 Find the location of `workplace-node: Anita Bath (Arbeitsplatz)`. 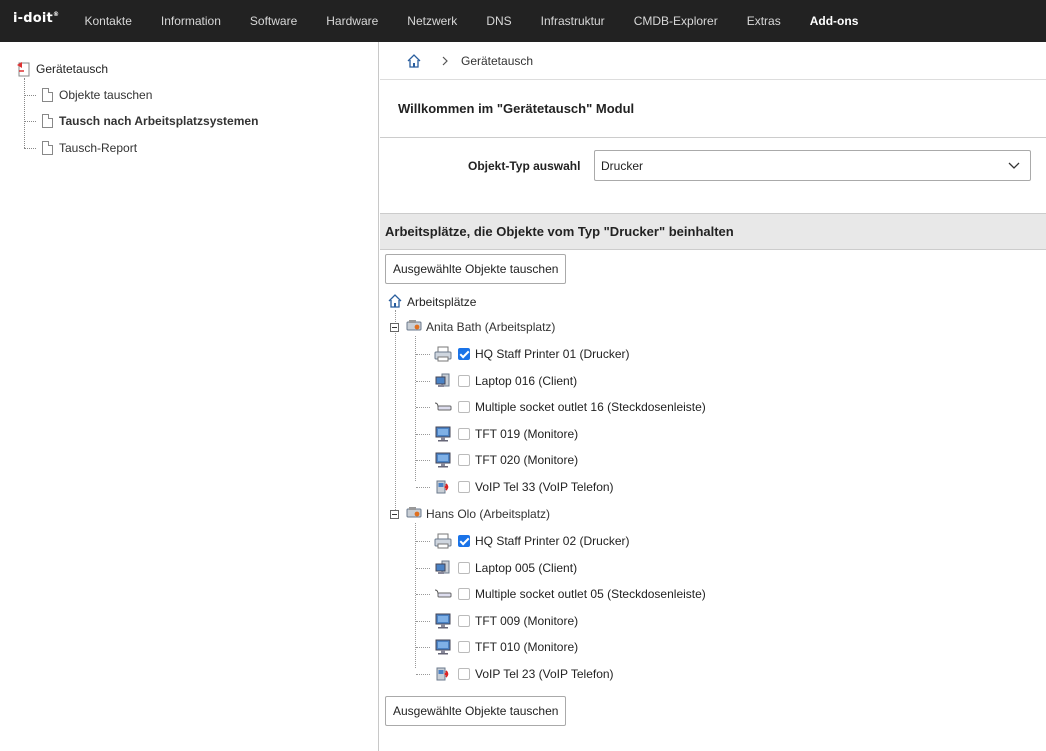

workplace-node: Anita Bath (Arbeitsplatz) is located at coordinates (472, 327).